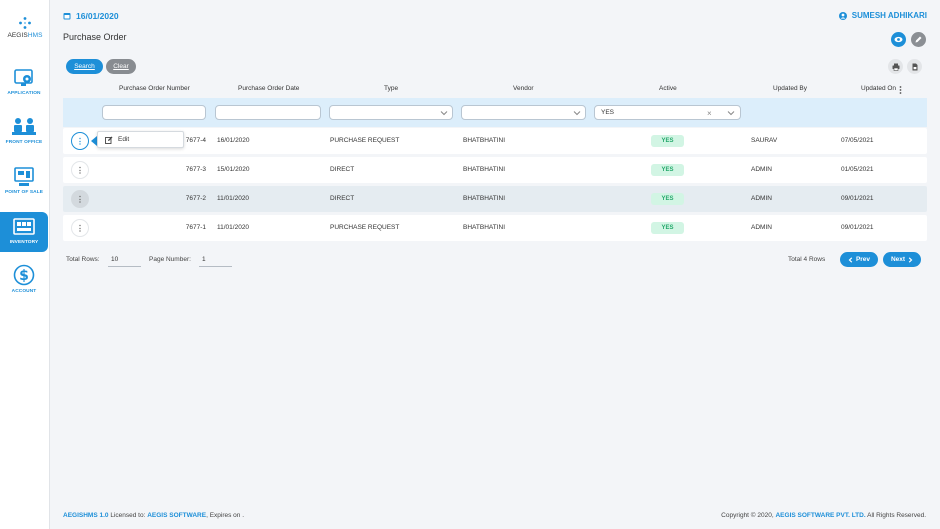  Describe the element at coordinates (154, 112) in the screenshot. I see `filter-po-number-input` at that location.